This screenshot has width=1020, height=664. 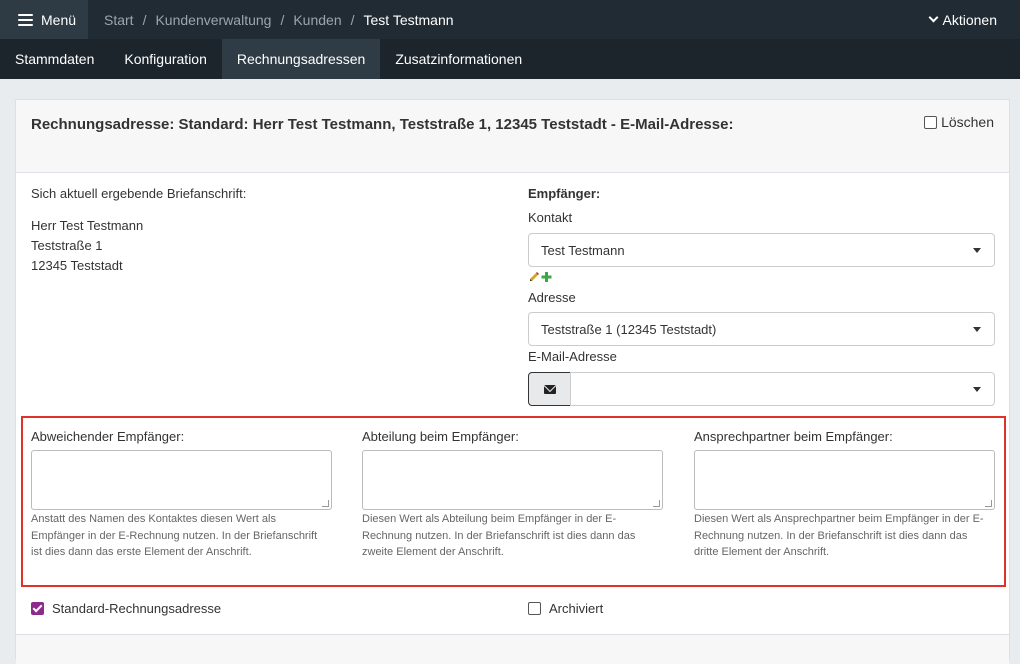 What do you see at coordinates (440, 436) in the screenshot?
I see `department-label: Abteilung beim Empfänger:` at bounding box center [440, 436].